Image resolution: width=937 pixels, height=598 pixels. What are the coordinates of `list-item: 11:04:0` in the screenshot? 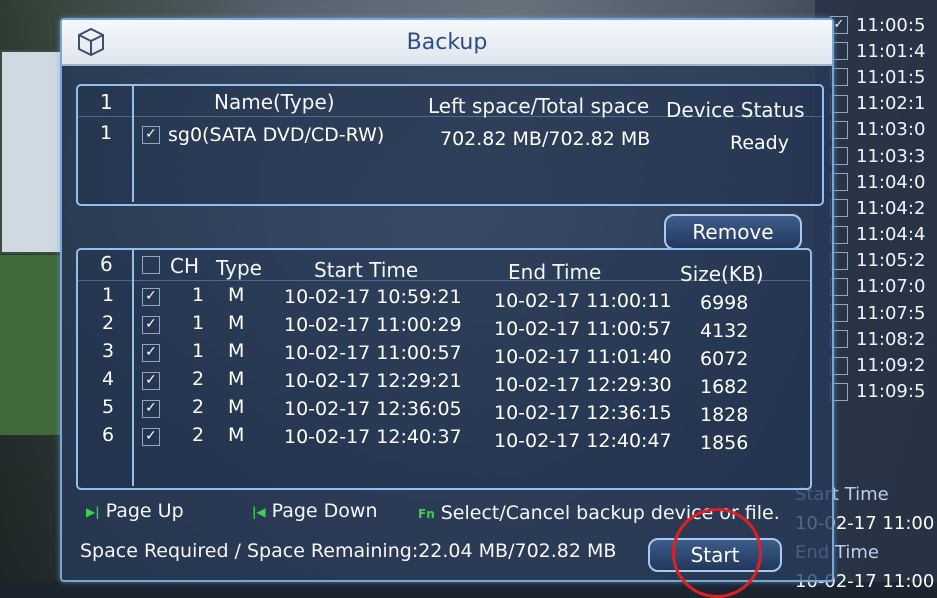 It's located at (883, 182).